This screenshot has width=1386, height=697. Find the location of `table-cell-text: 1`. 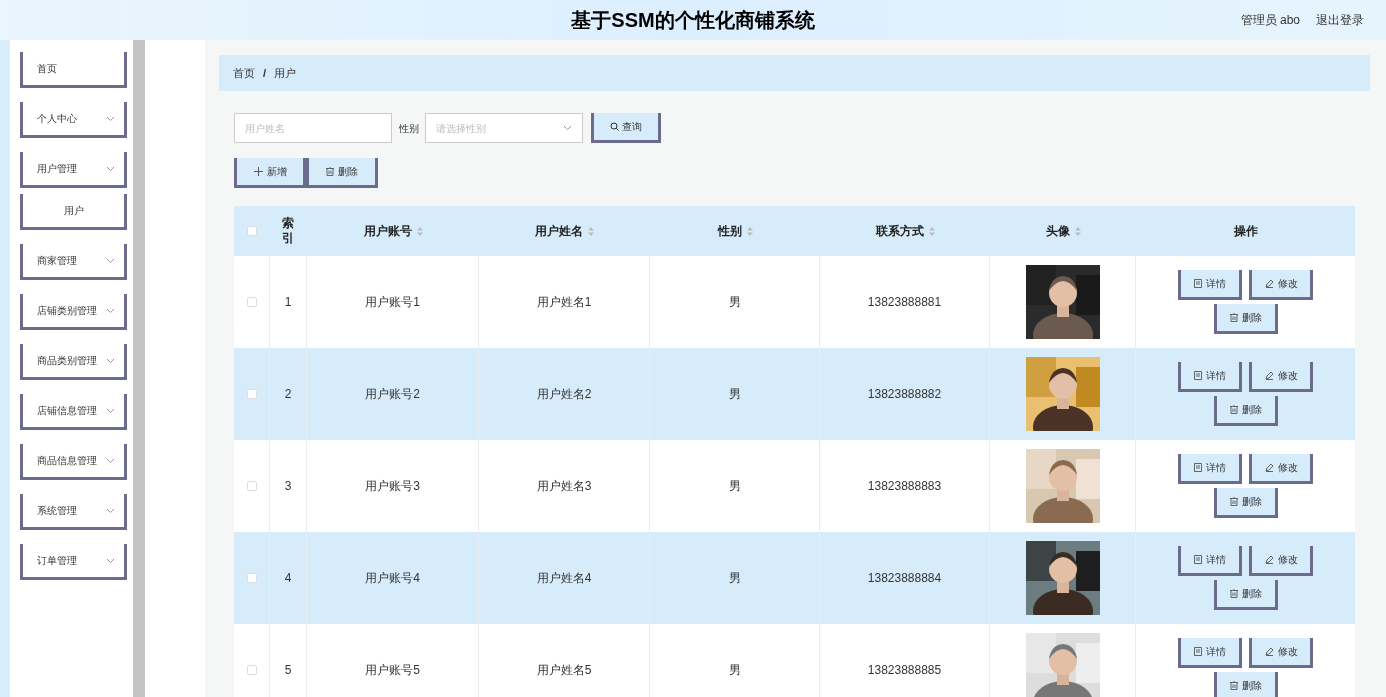

table-cell-text: 1 is located at coordinates (288, 302).